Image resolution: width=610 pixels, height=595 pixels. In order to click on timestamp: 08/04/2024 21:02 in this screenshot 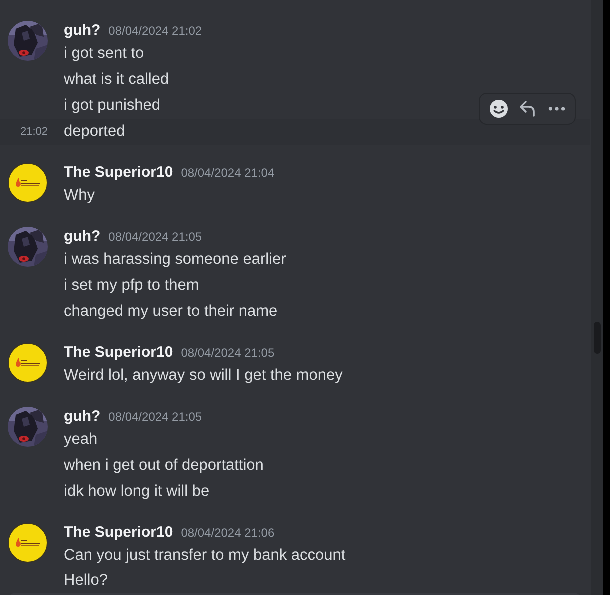, I will do `click(155, 31)`.